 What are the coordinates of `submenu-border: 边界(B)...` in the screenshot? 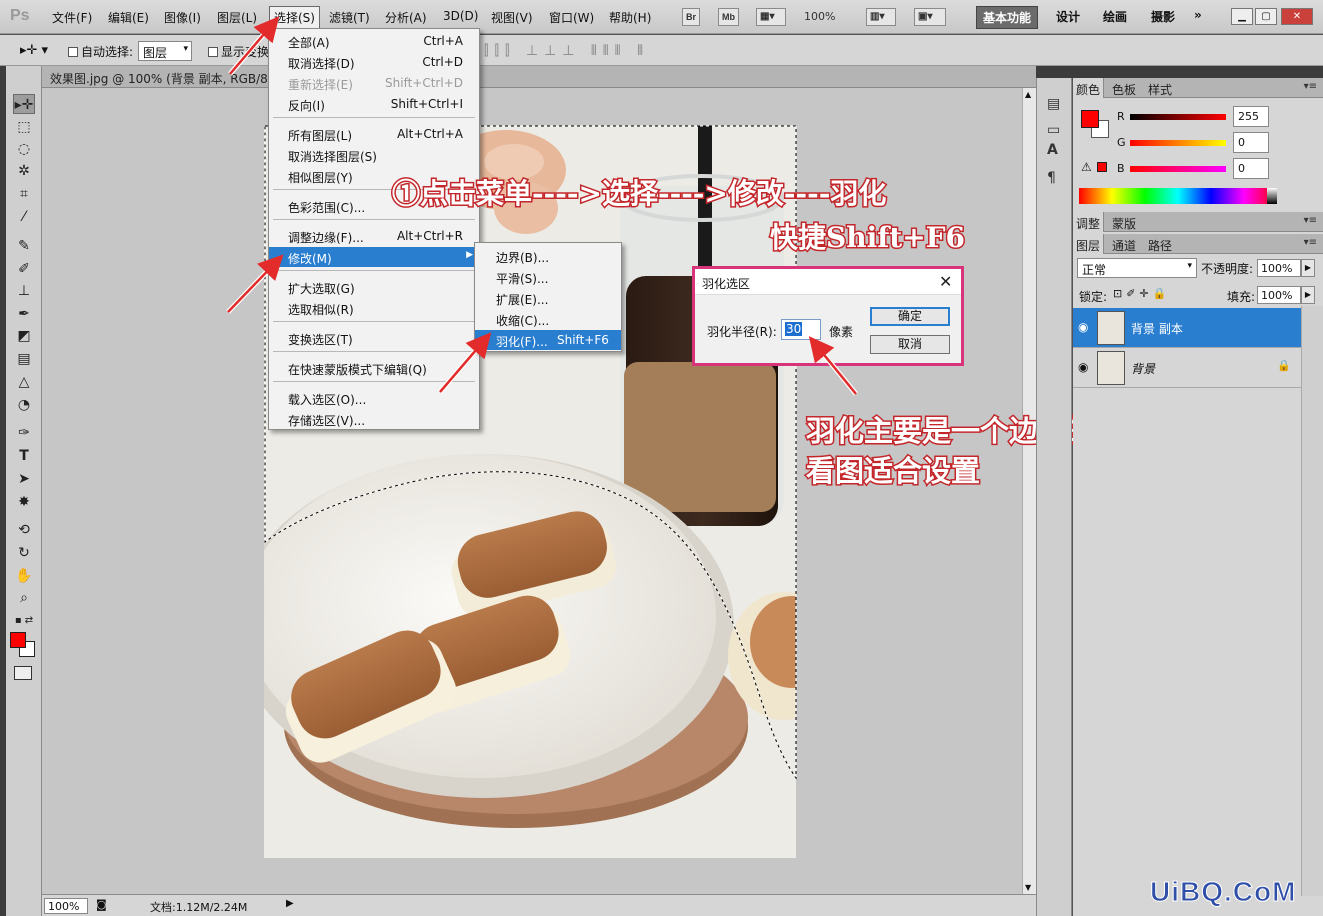 It's located at (548, 256).